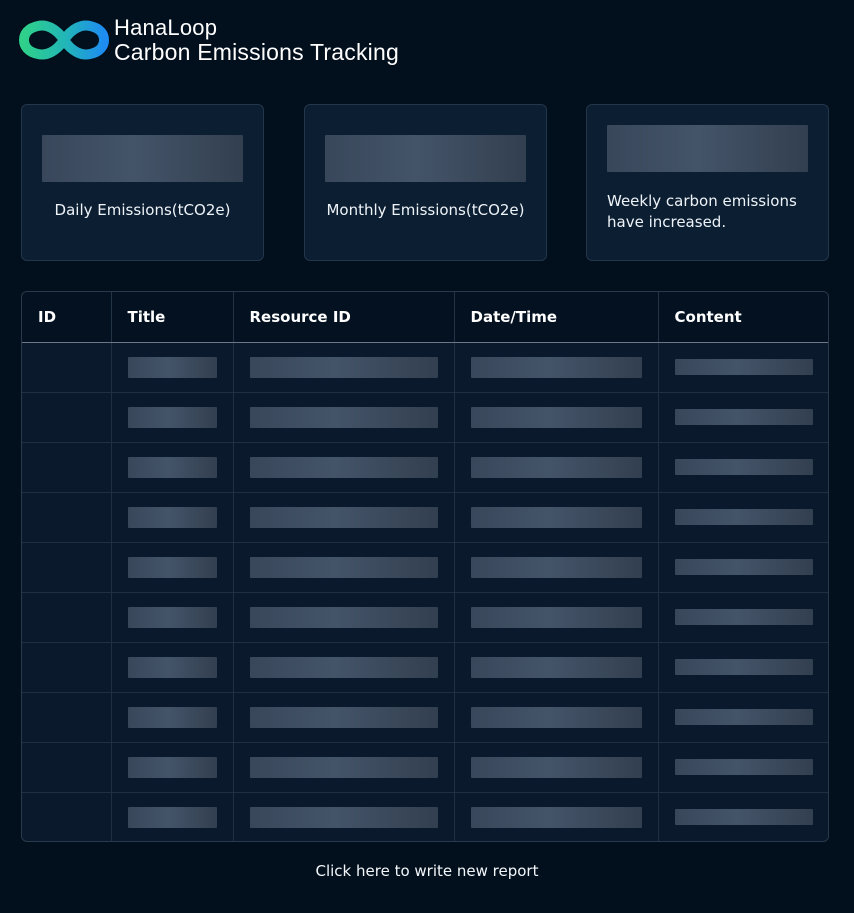 The image size is (854, 913). Describe the element at coordinates (172, 317) in the screenshot. I see `column-header-title: Title` at that location.